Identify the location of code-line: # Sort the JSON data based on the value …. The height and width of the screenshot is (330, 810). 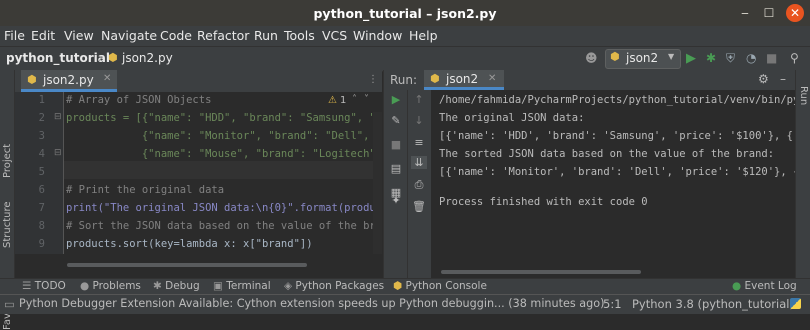
(224, 226).